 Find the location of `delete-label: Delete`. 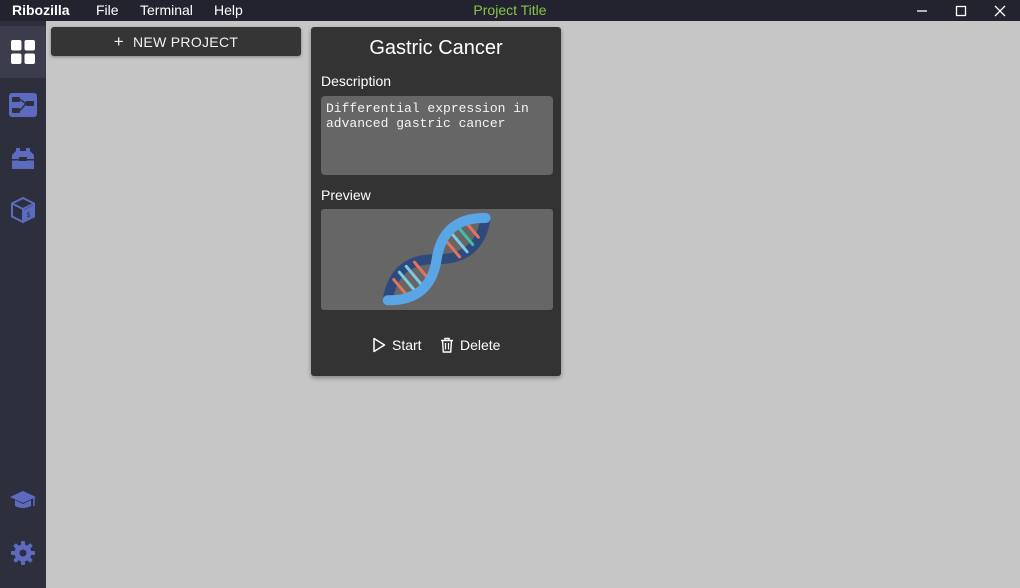

delete-label: Delete is located at coordinates (480, 345).